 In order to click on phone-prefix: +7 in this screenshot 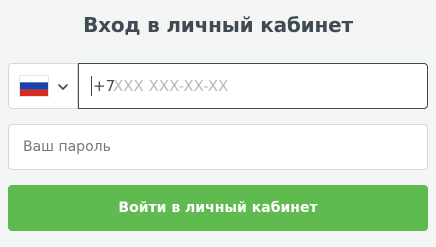, I will do `click(104, 86)`.